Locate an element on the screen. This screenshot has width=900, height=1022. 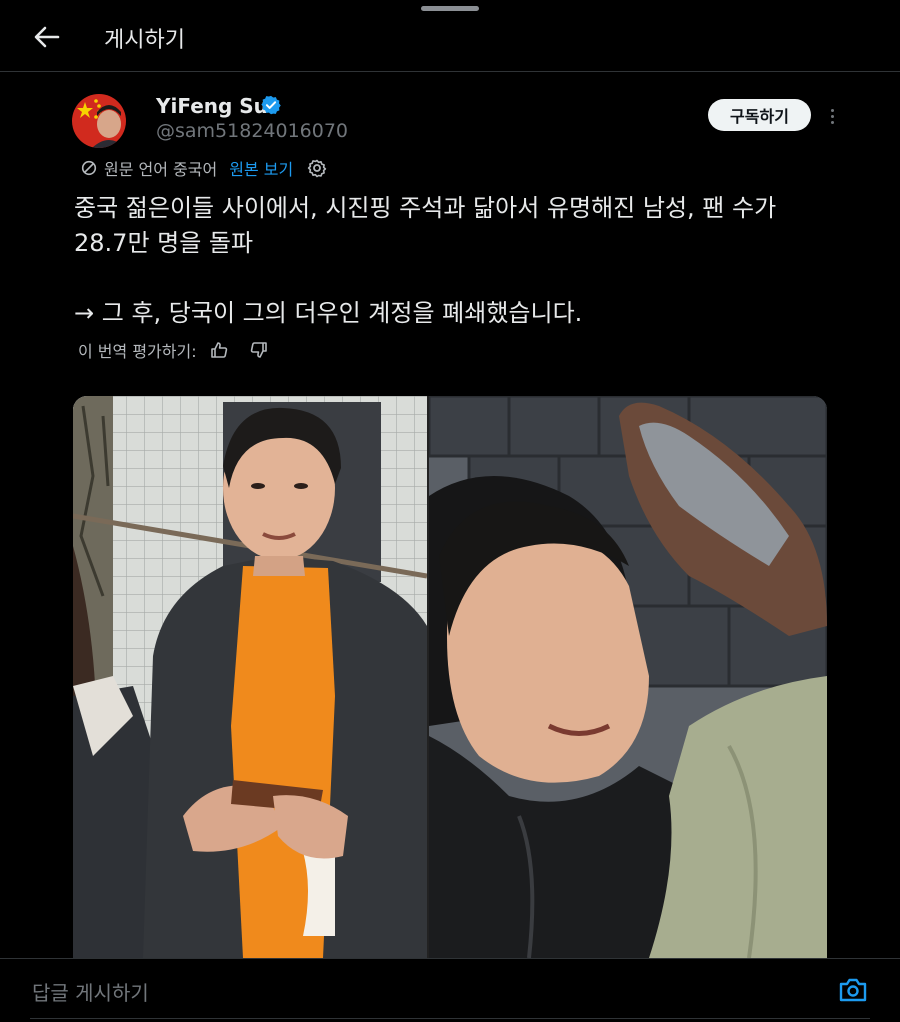
translation-info: 원문 언어 중국어 원본 보기 is located at coordinates (203, 168).